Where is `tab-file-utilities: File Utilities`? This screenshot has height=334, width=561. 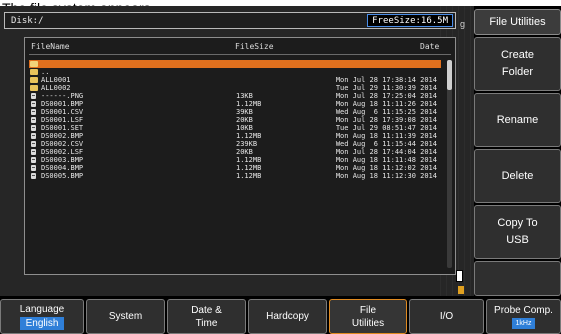 tab-file-utilities: File Utilities is located at coordinates (368, 316).